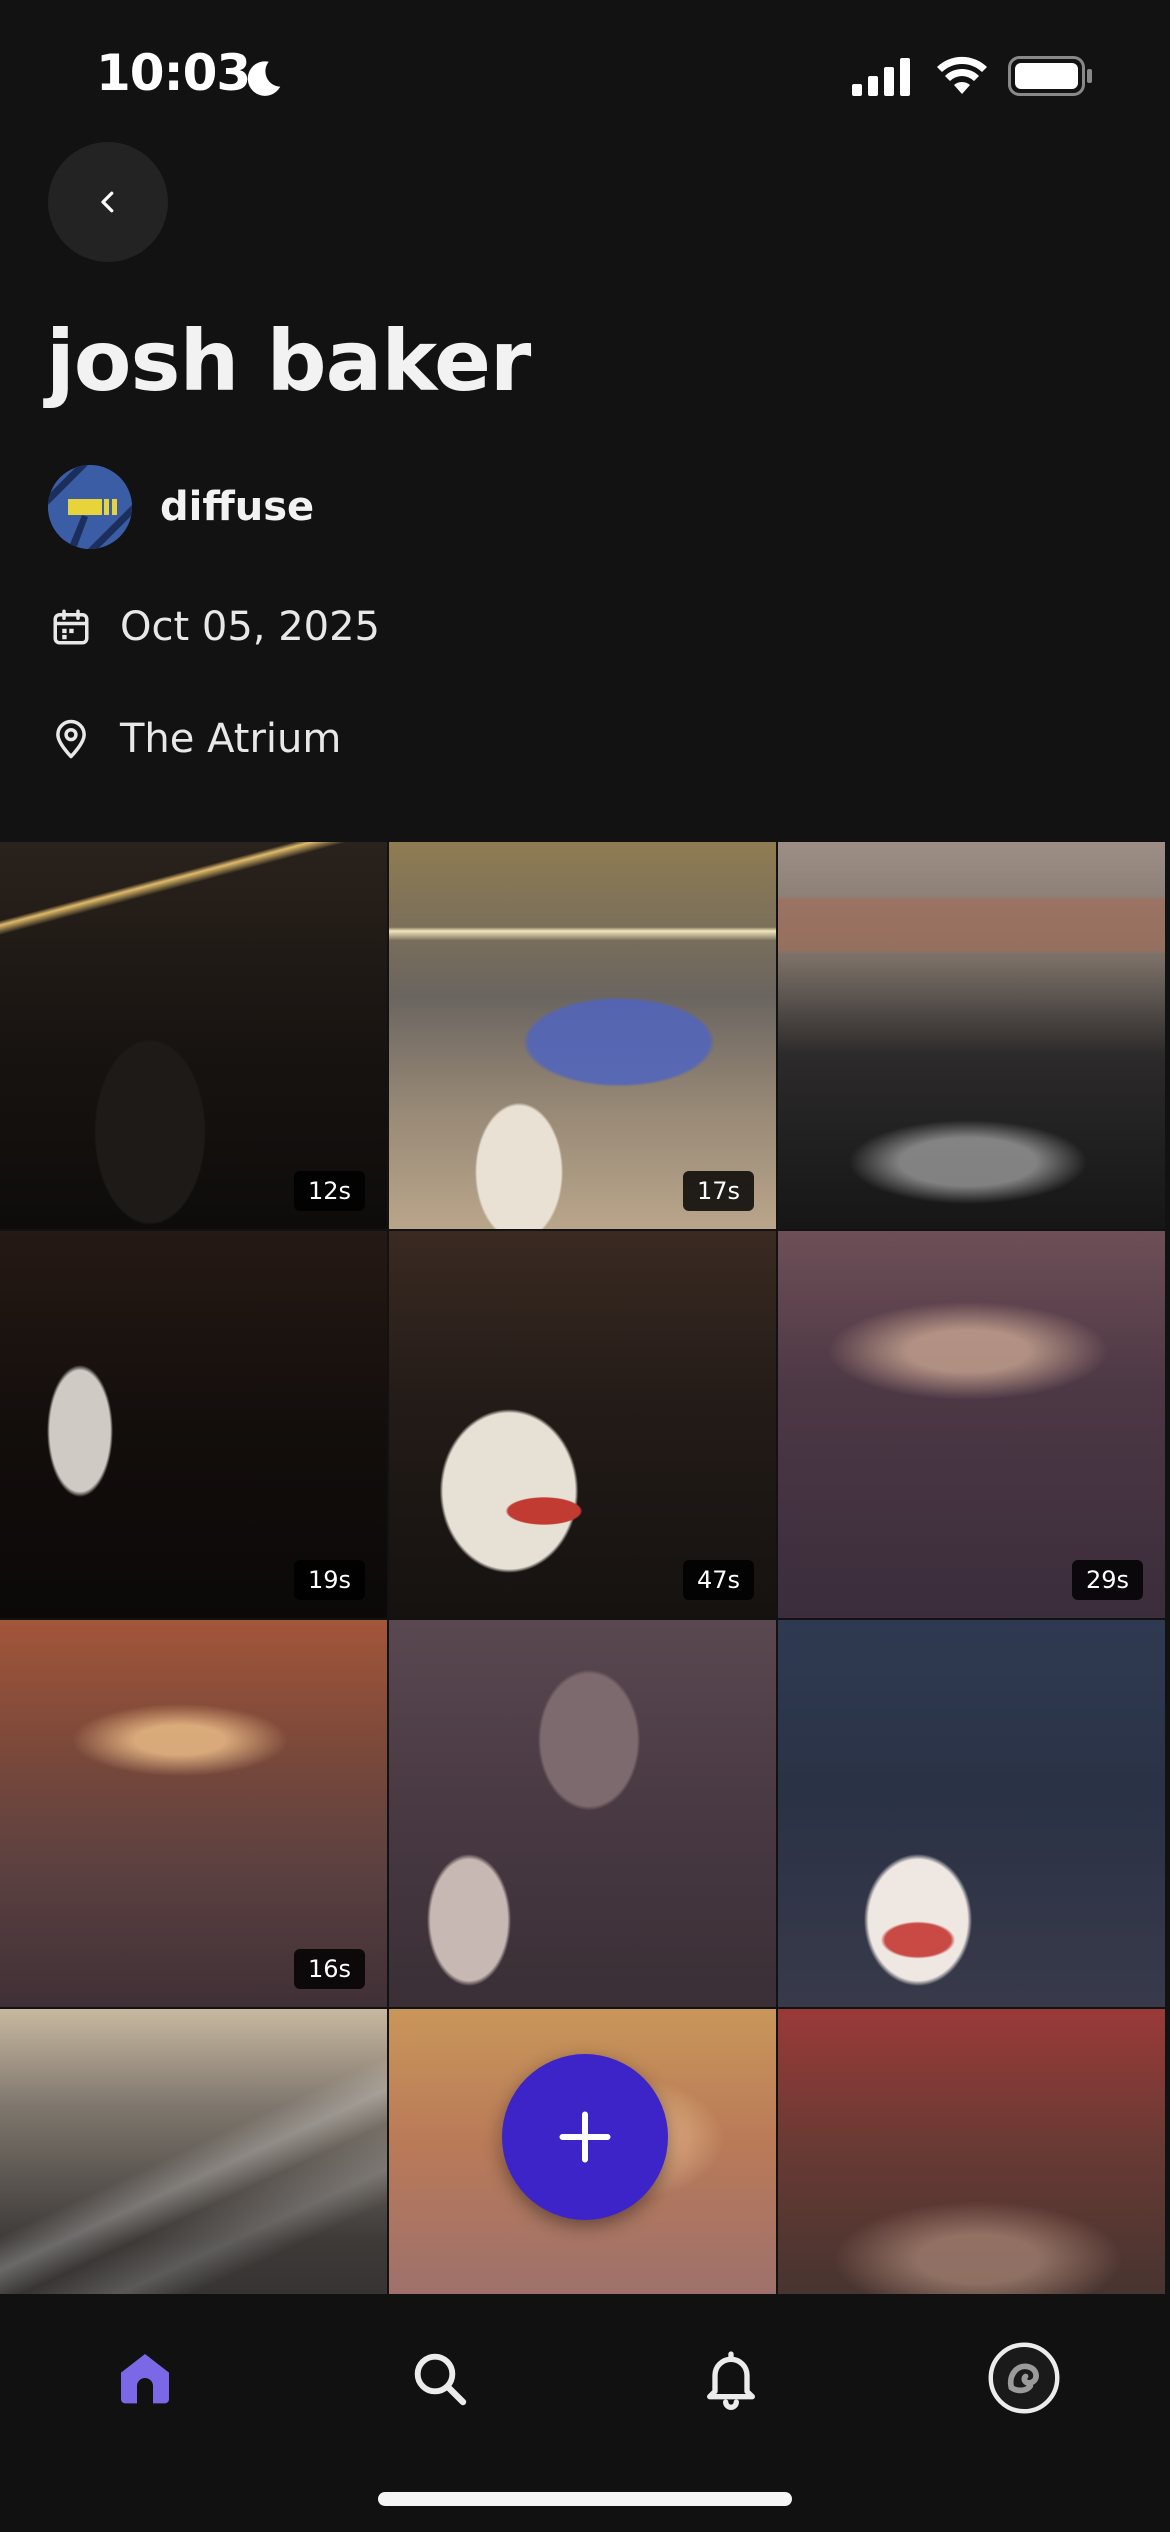  What do you see at coordinates (718, 1191) in the screenshot?
I see `video-duration-badge: 17s` at bounding box center [718, 1191].